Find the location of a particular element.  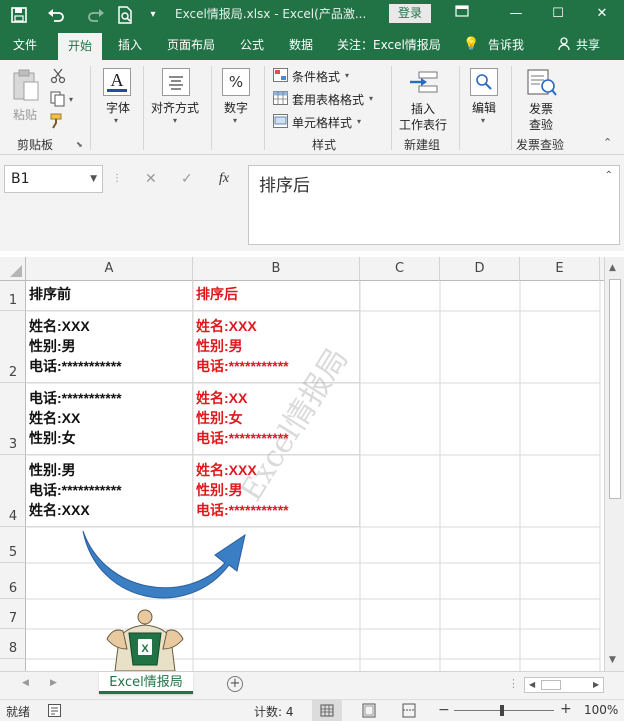

font-label: 字体 is located at coordinates (118, 108).